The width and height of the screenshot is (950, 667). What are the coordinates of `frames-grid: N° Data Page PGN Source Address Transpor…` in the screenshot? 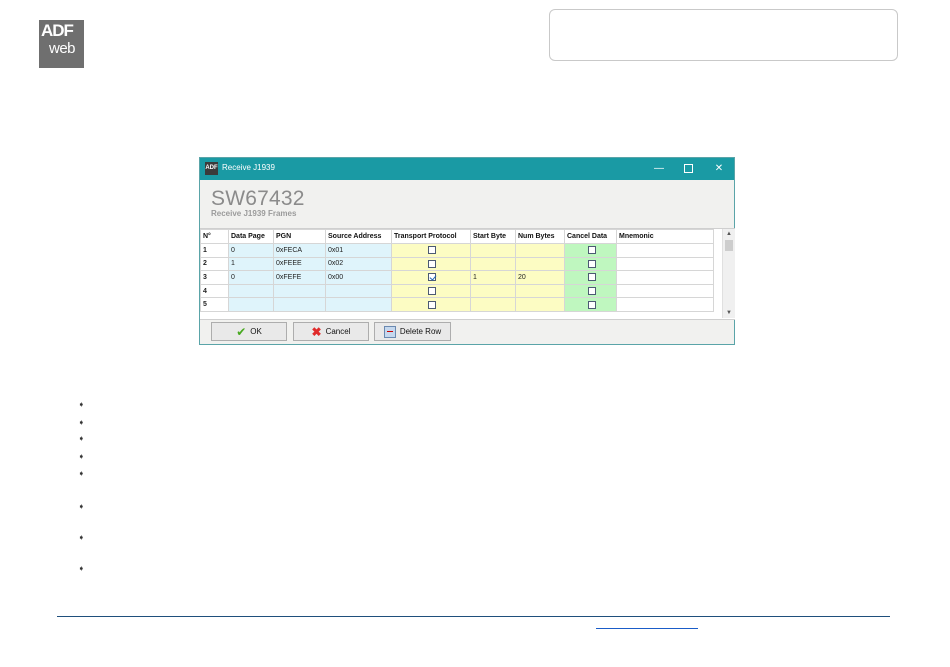 It's located at (467, 274).